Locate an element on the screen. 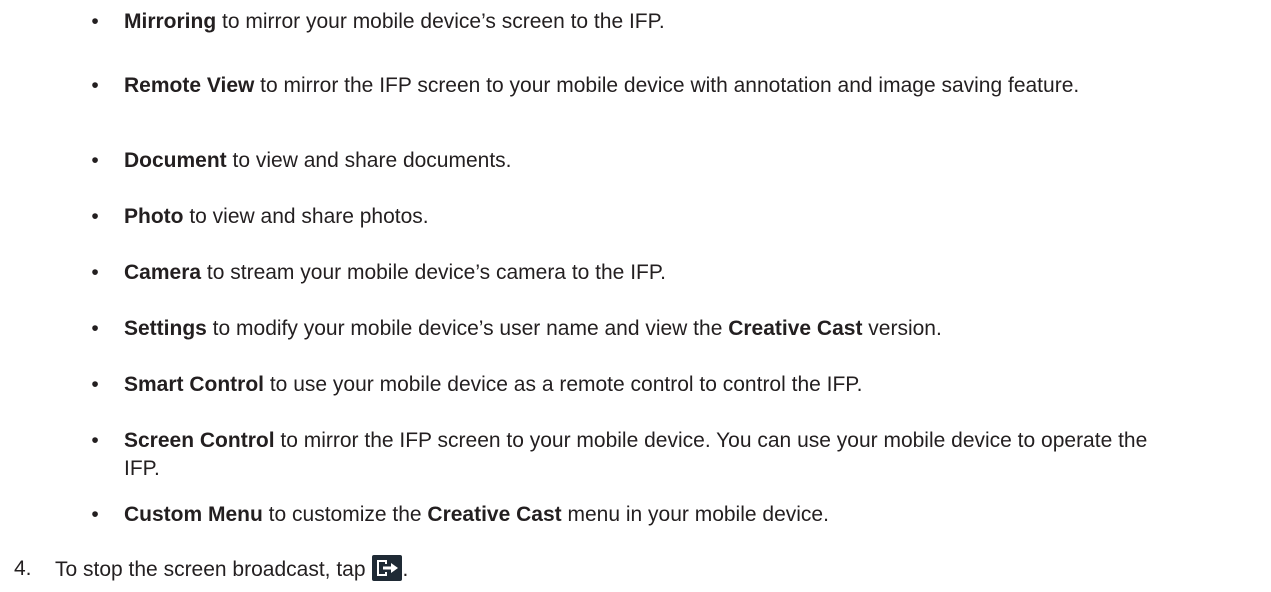 This screenshot has width=1271, height=592. step-number: 4. is located at coordinates (23, 568).